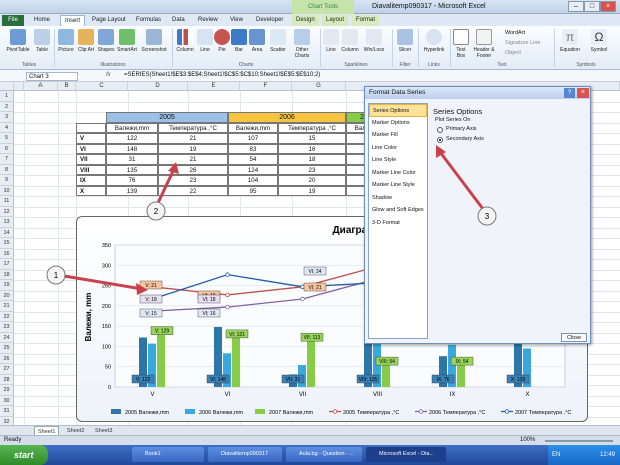 This screenshot has width=620, height=465. Describe the element at coordinates (599, 41) in the screenshot. I see `symbol-button: Ω Symbol` at that location.